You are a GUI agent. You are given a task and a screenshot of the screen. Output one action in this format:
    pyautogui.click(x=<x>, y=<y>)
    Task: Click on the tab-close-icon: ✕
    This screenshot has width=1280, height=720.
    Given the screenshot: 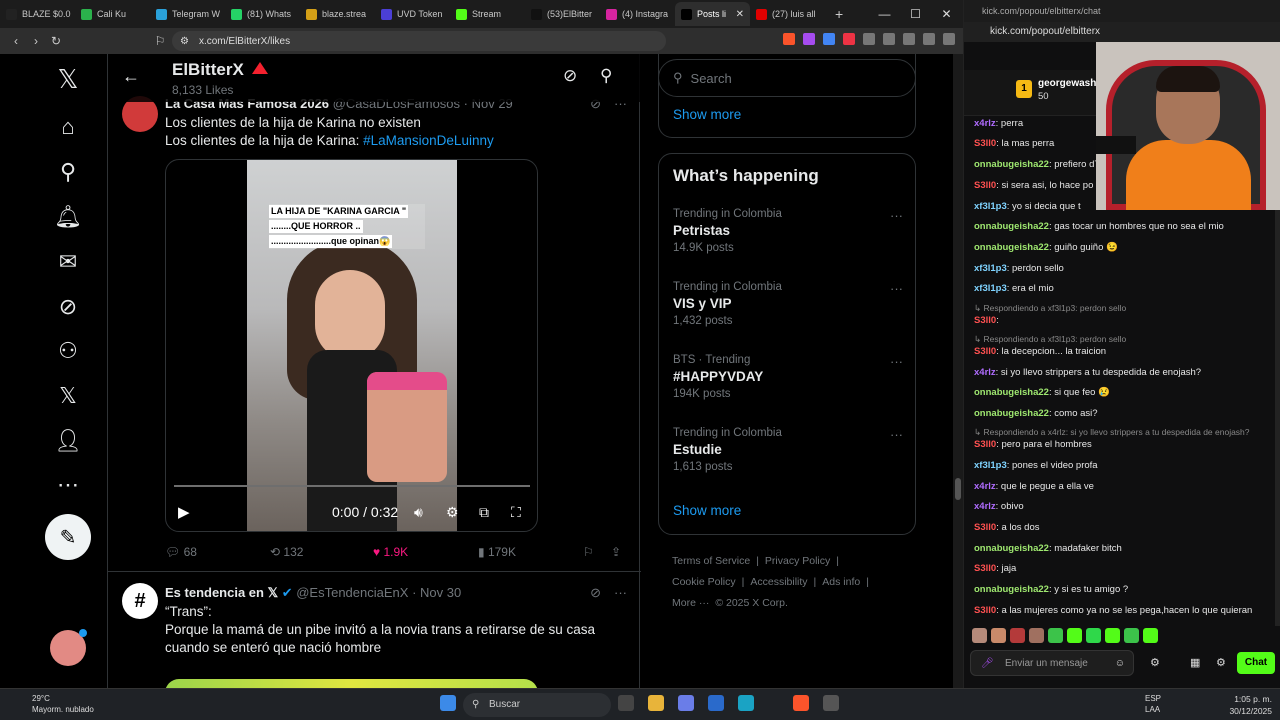 What is the action you would take?
    pyautogui.click(x=740, y=14)
    